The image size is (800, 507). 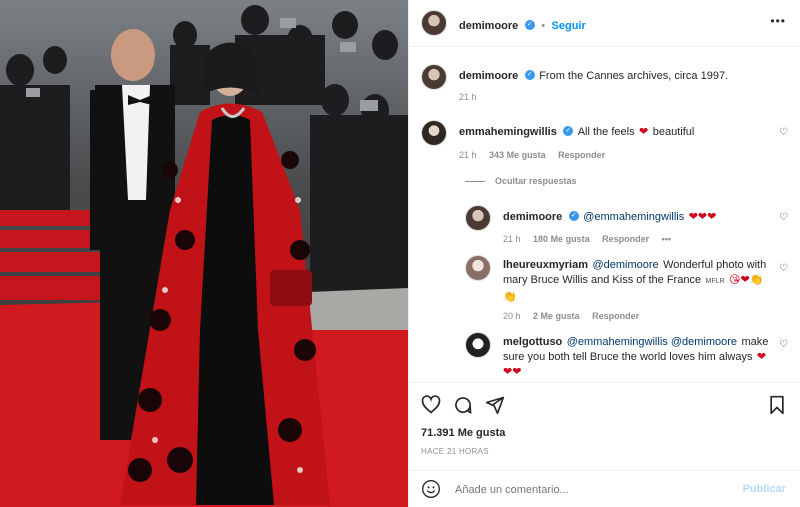 I want to click on reply-mention: @demimoore, so click(x=625, y=265).